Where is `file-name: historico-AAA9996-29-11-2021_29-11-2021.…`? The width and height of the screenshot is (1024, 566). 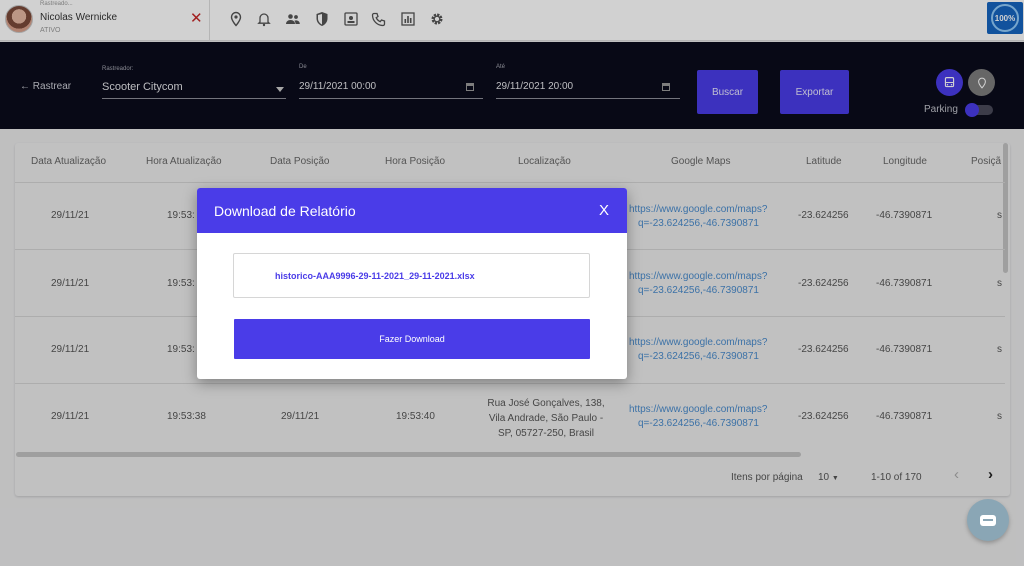
file-name: historico-AAA9996-29-11-2021_29-11-2021.… is located at coordinates (375, 276).